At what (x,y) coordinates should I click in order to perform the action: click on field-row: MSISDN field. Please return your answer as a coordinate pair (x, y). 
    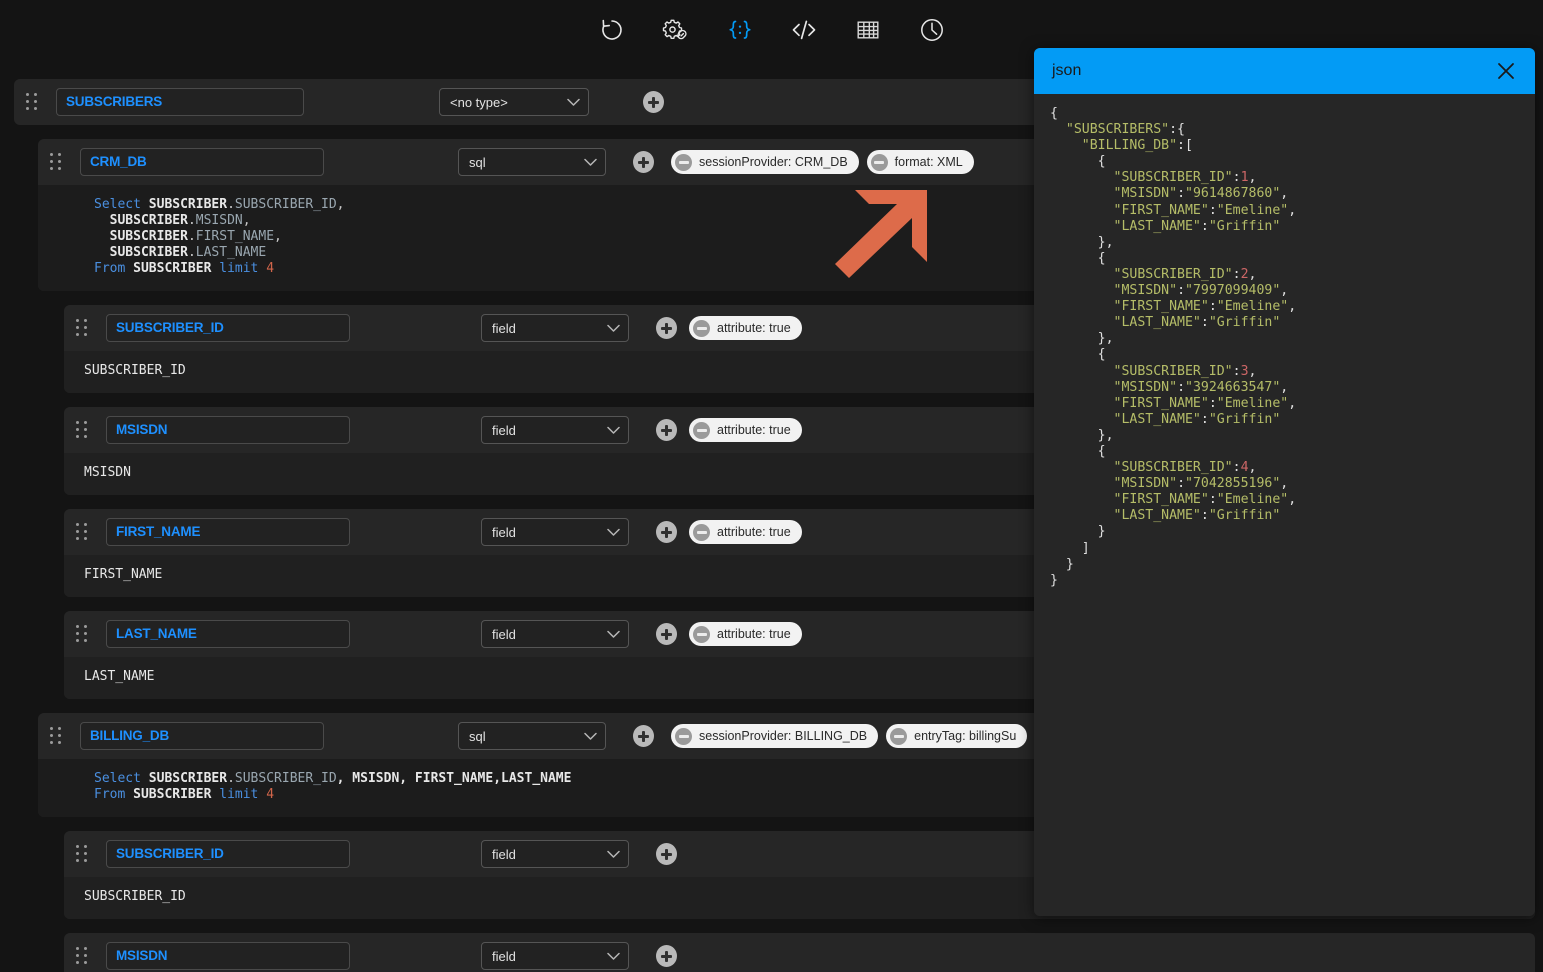
    Looking at the image, I should click on (799, 952).